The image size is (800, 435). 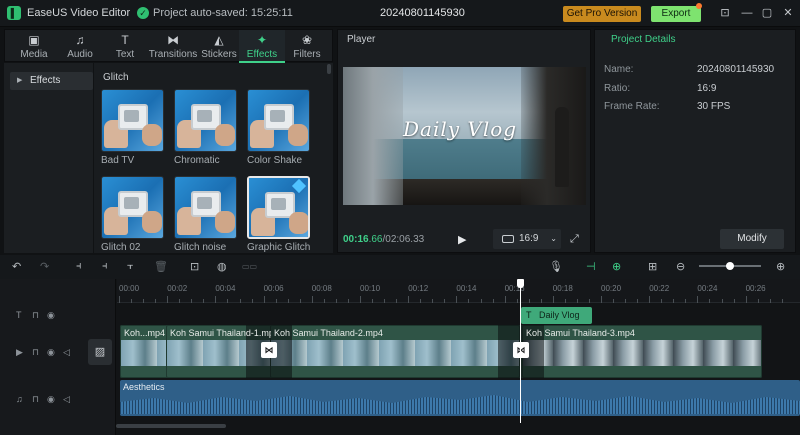 I want to click on speed-icon: ▭▭, so click(x=249, y=266).